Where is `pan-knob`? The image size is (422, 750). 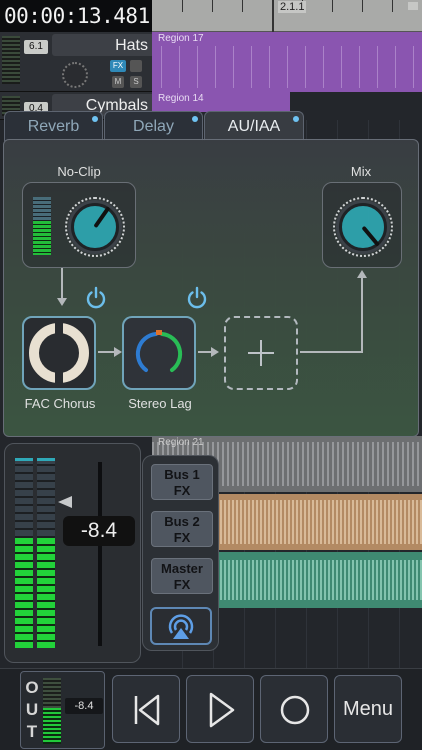 pan-knob is located at coordinates (75, 75).